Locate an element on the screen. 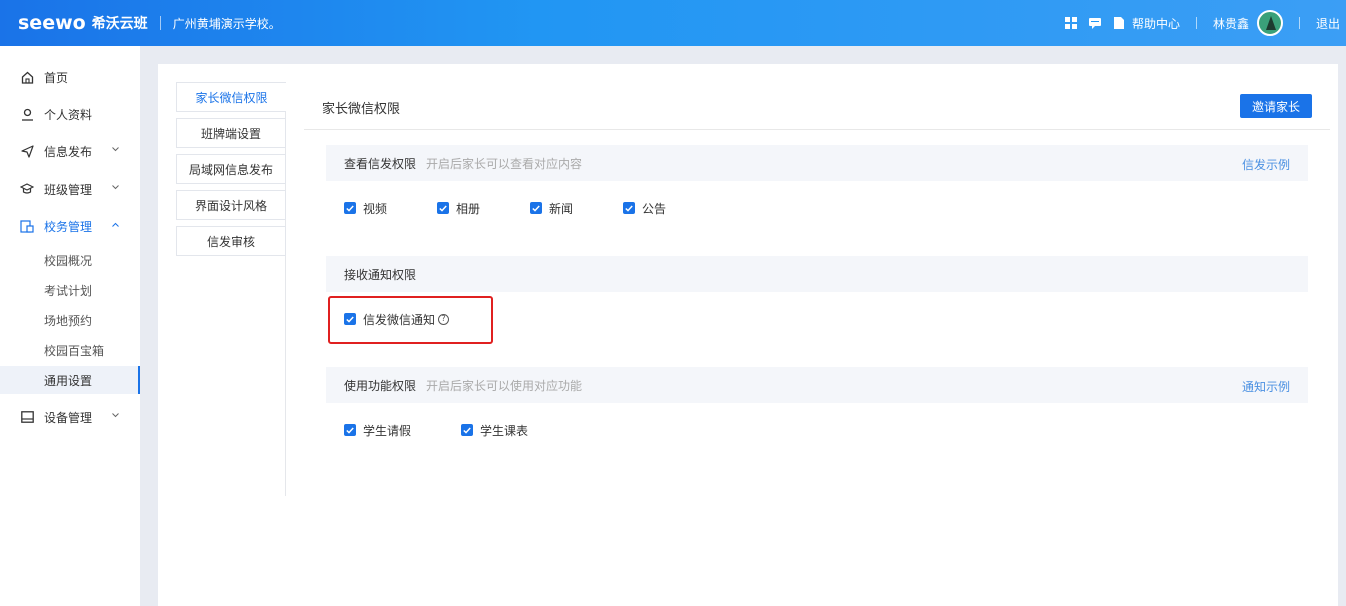 This screenshot has width=1346, height=606. sidebar-item-info-publish: 信息发布 is located at coordinates (70, 151).